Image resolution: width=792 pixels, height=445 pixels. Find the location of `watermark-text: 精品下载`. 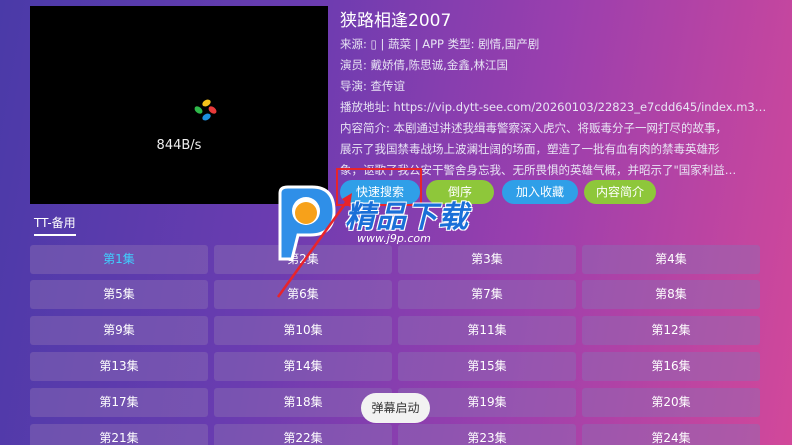

watermark-text: 精品下载 is located at coordinates (407, 217).